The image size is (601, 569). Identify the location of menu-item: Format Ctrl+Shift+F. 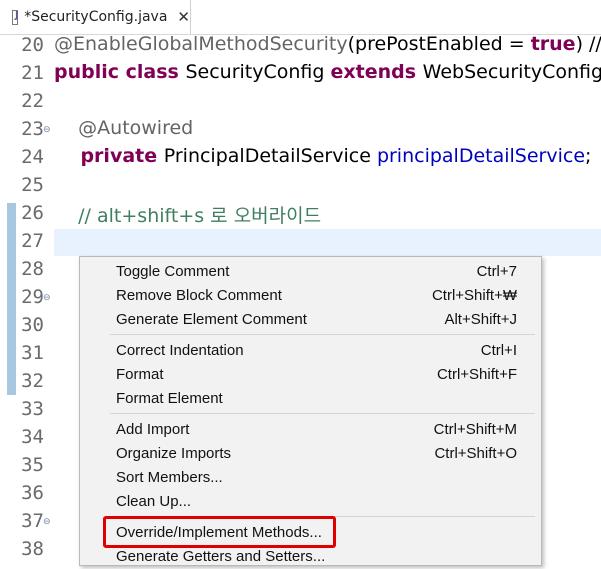
(310, 375).